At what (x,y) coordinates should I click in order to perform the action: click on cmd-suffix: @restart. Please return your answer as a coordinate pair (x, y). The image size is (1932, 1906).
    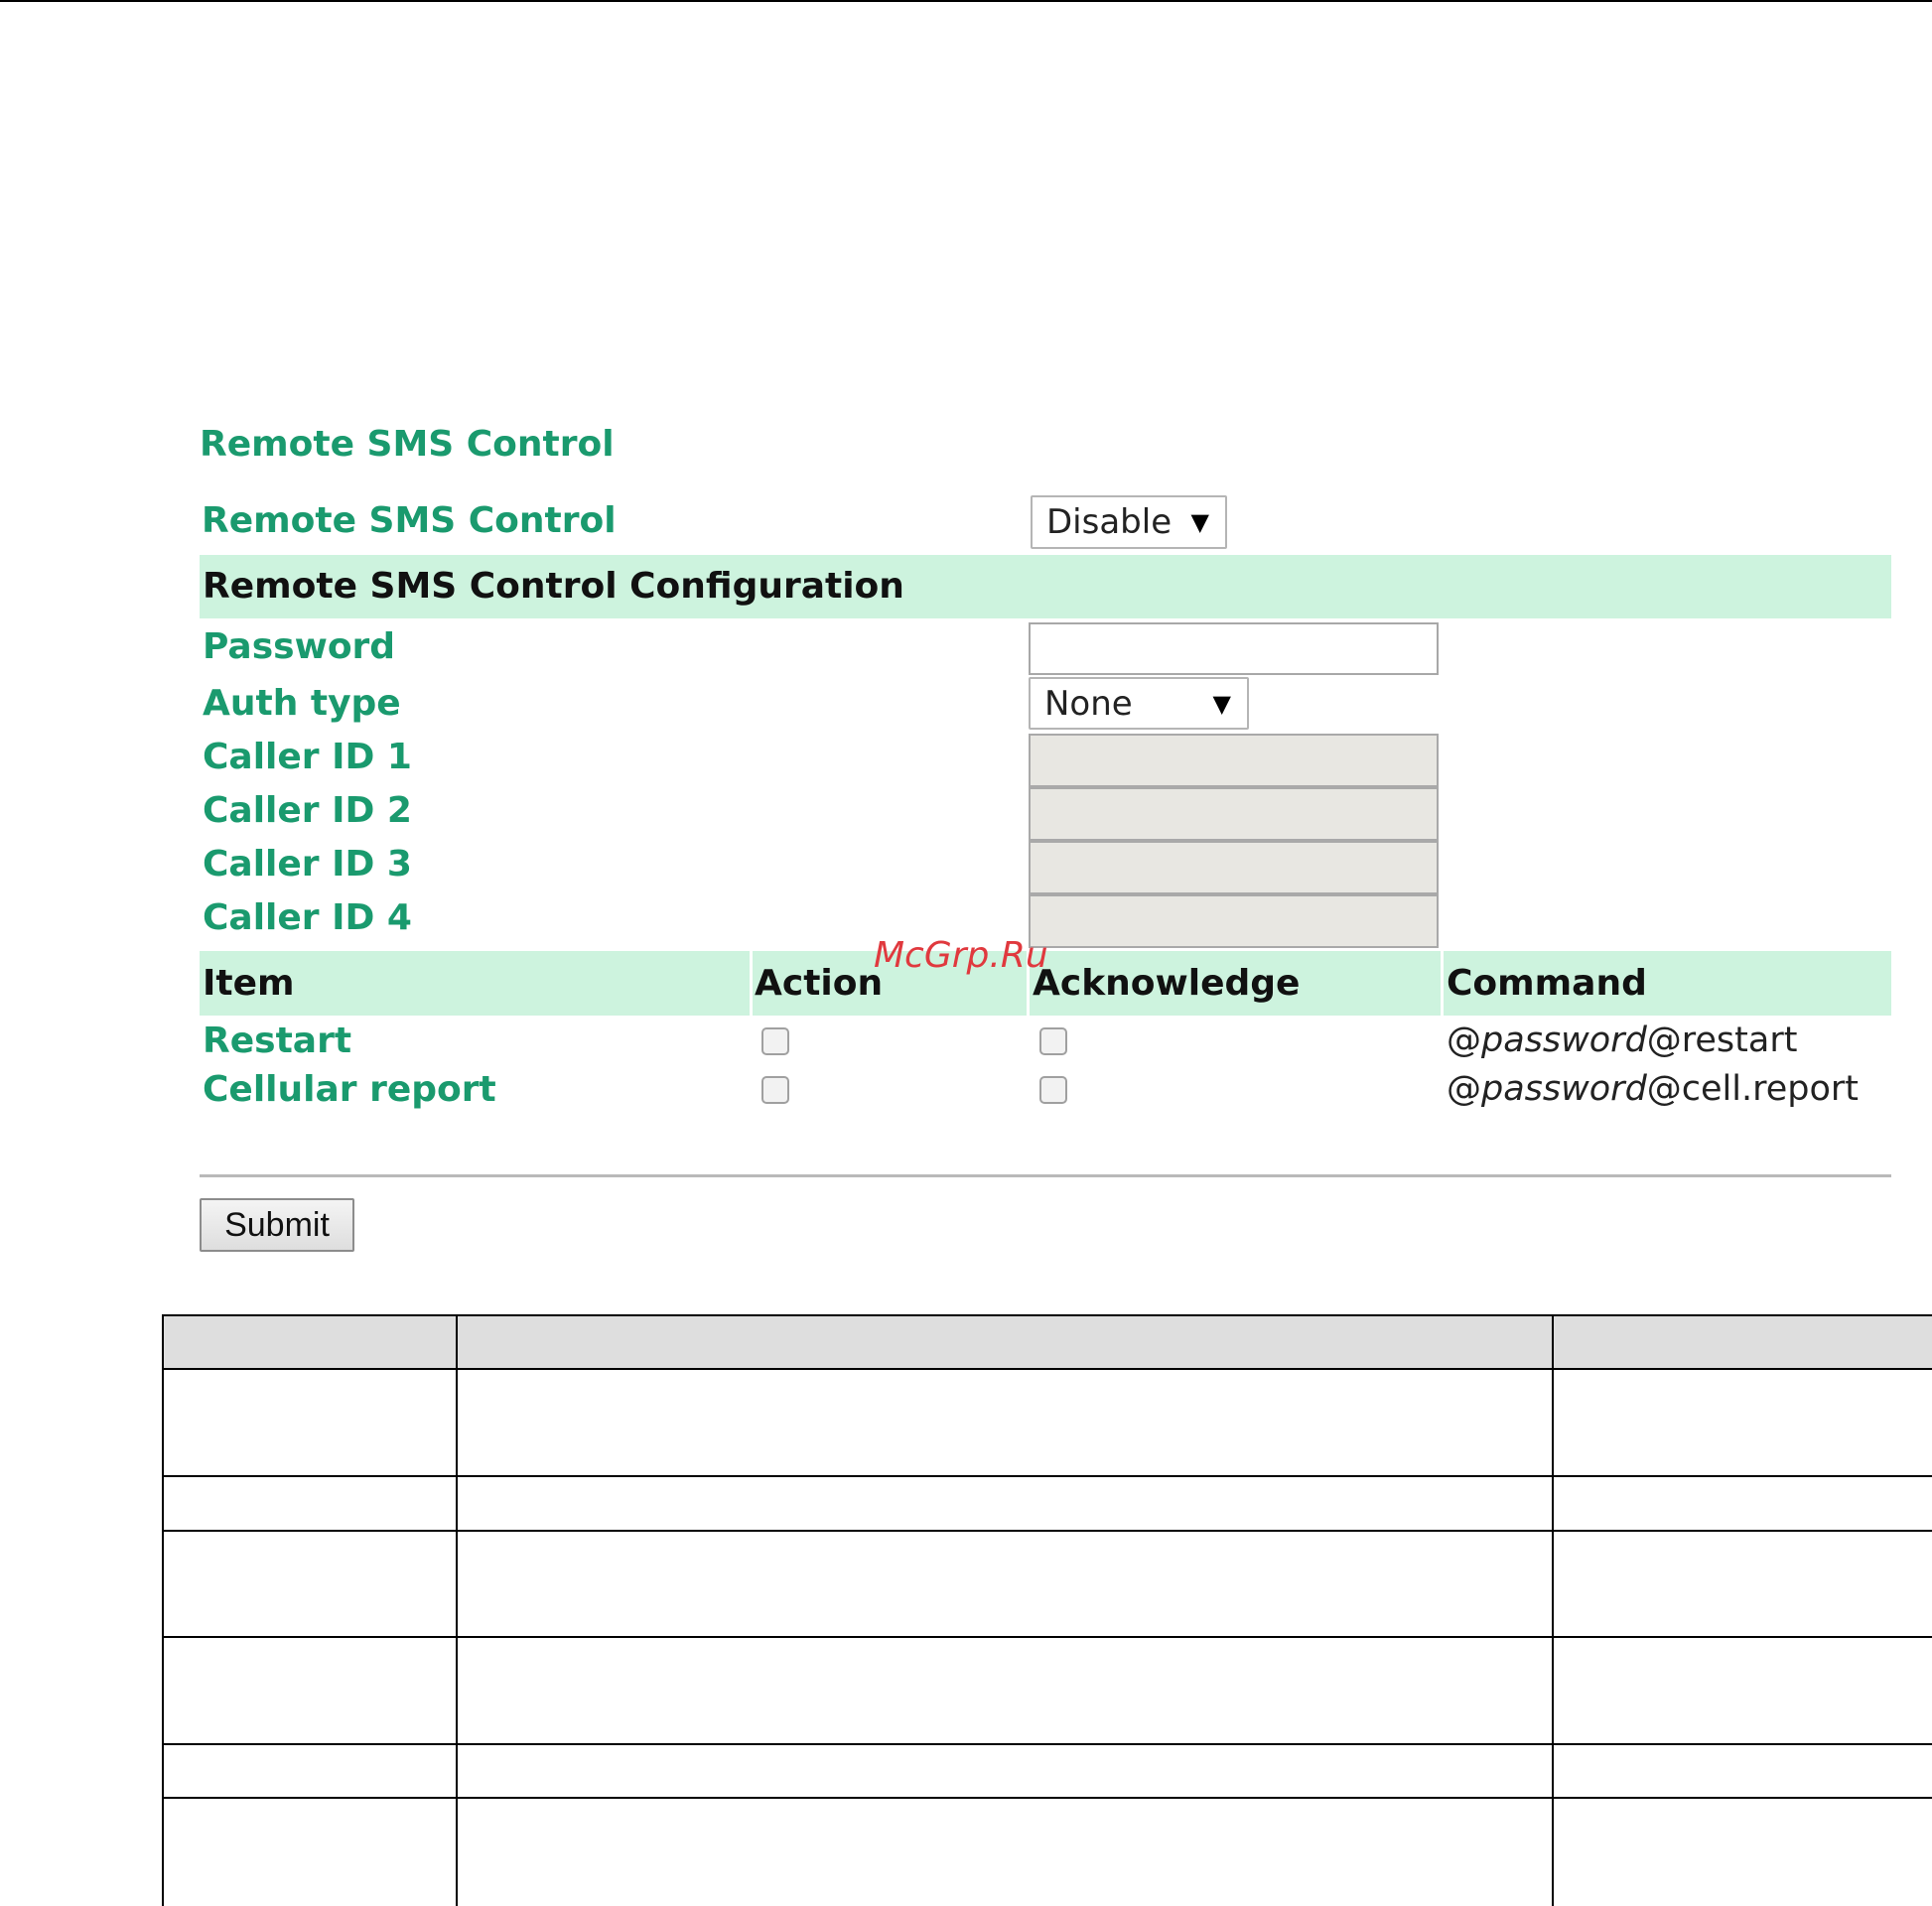
    Looking at the image, I should click on (1722, 1040).